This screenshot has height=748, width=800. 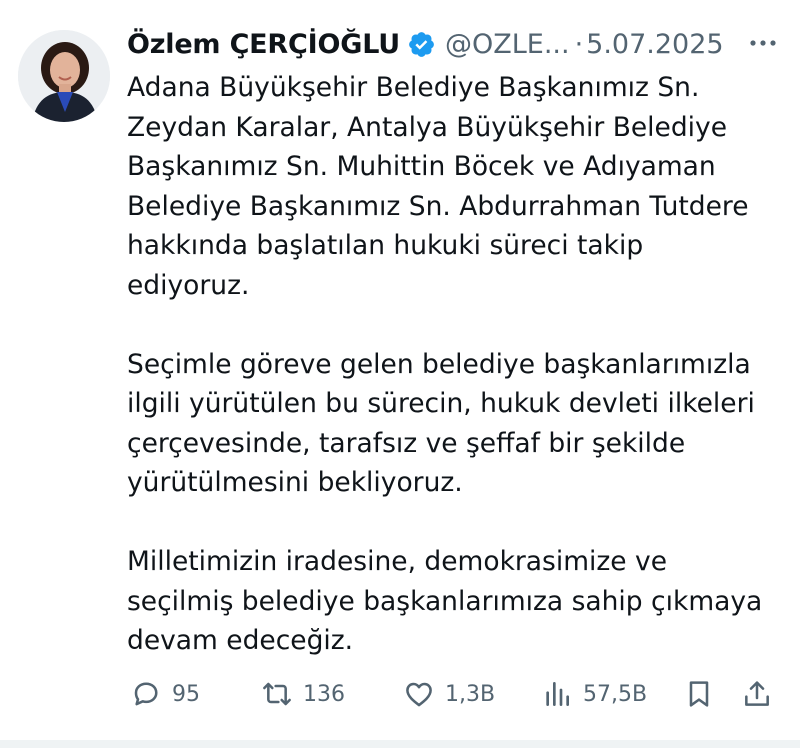 What do you see at coordinates (188, 285) in the screenshot?
I see `tweet-line: ediyoruz.` at bounding box center [188, 285].